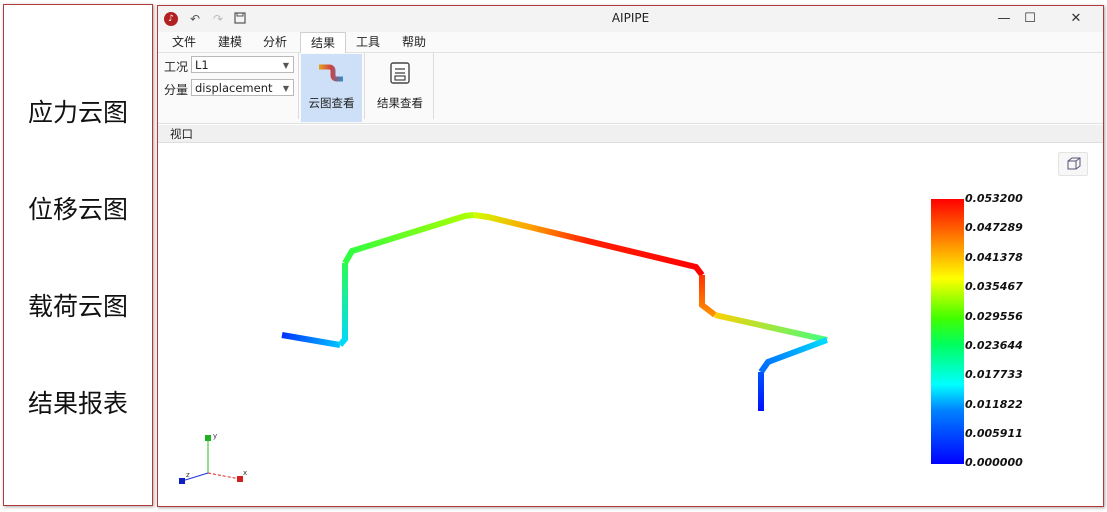 The width and height of the screenshot is (1107, 512). Describe the element at coordinates (323, 43) in the screenshot. I see `menu-results: 结果` at that location.